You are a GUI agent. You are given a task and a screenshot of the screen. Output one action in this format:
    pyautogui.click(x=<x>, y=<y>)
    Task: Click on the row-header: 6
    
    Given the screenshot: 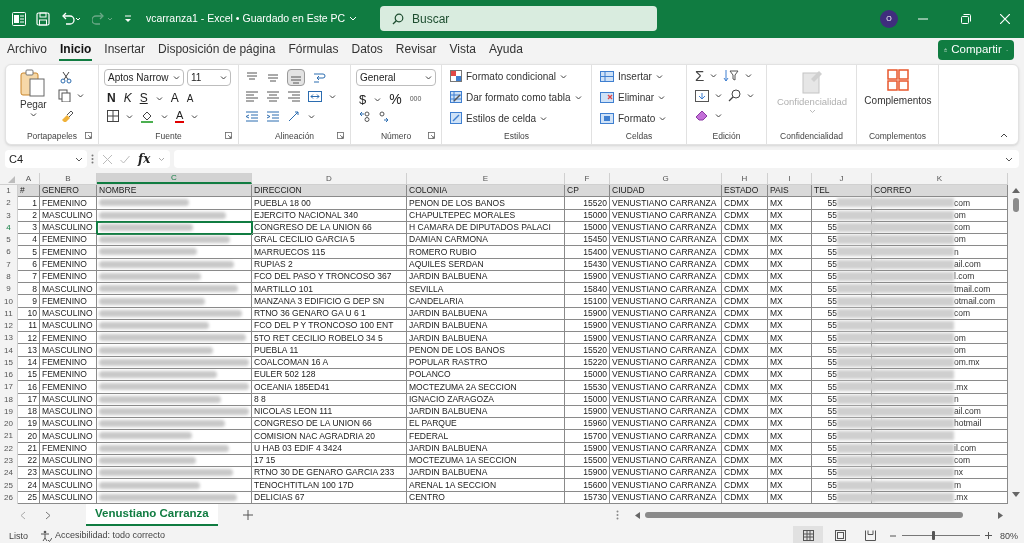 What is the action you would take?
    pyautogui.click(x=9, y=252)
    